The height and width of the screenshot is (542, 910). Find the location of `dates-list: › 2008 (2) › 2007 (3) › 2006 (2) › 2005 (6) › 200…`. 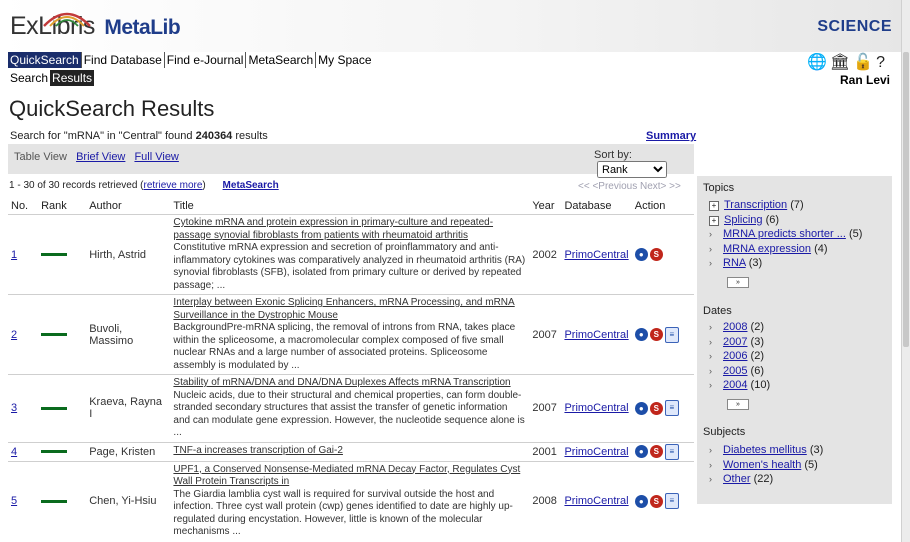

dates-list: › 2008 (2) › 2007 (3) › 2006 (2) › 2005 (6) › 200… is located at coordinates (739, 356).